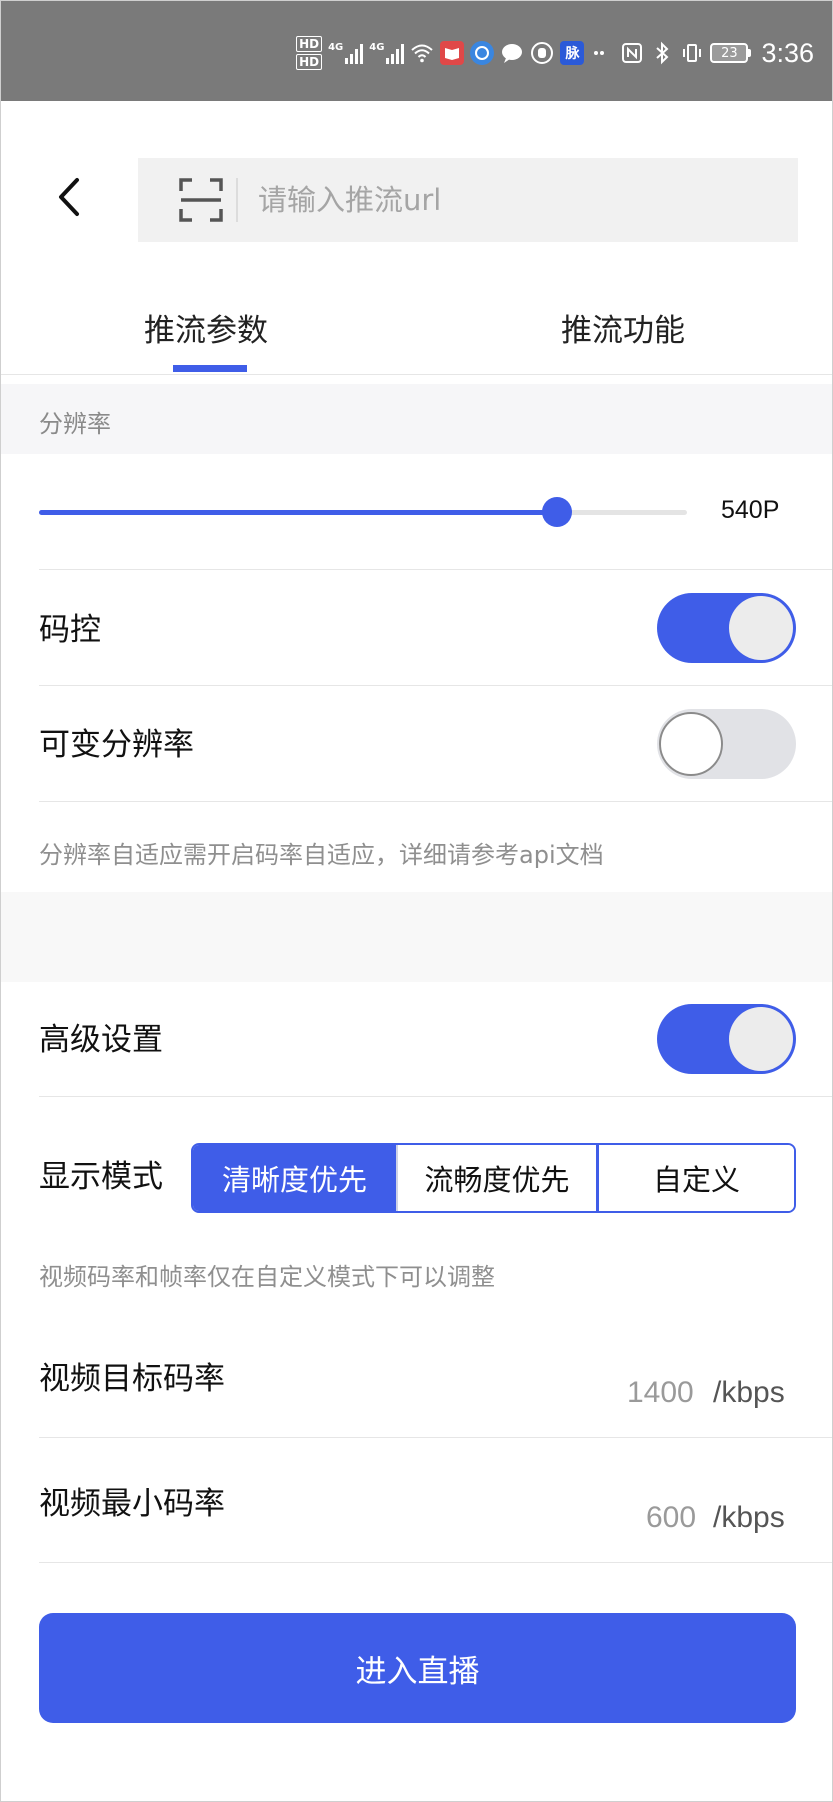  I want to click on variable-resolution-label: 可变分辨率, so click(116, 745).